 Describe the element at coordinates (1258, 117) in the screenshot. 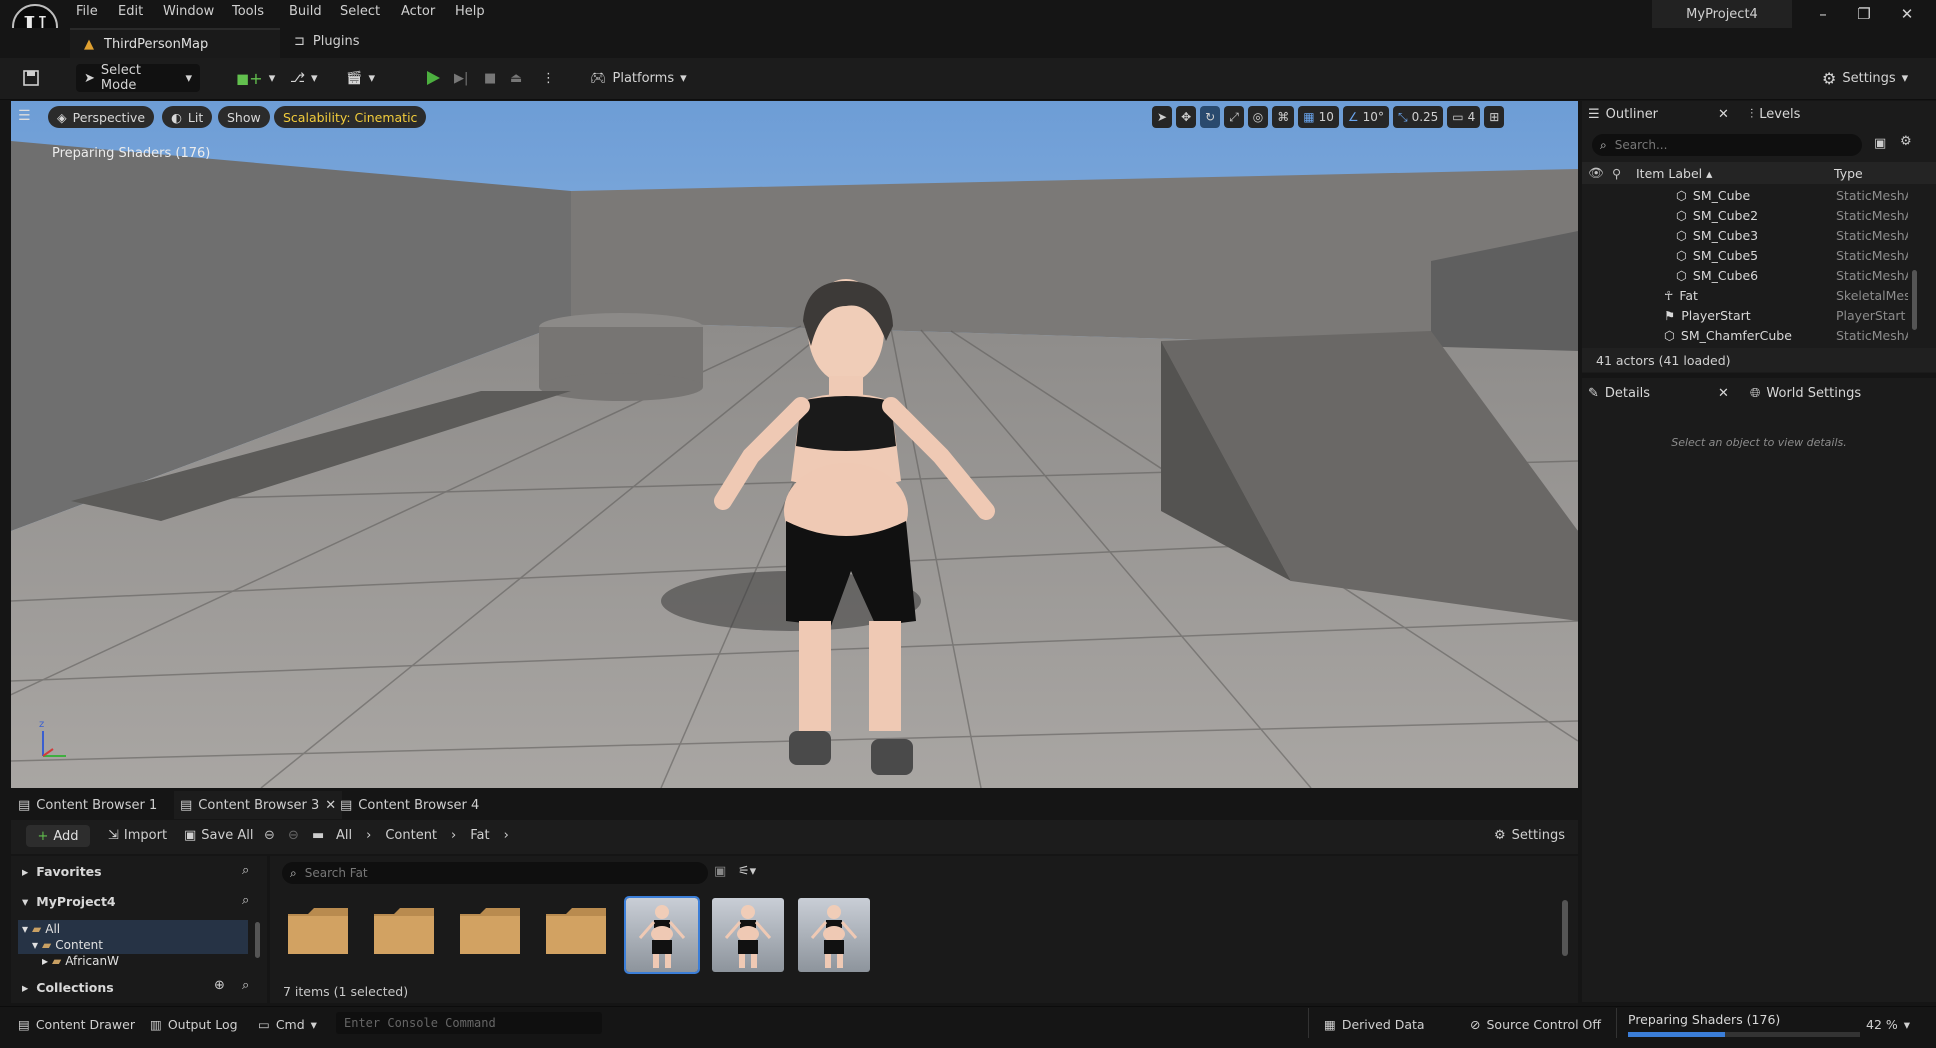

I see `world-space-icon: ◎` at that location.